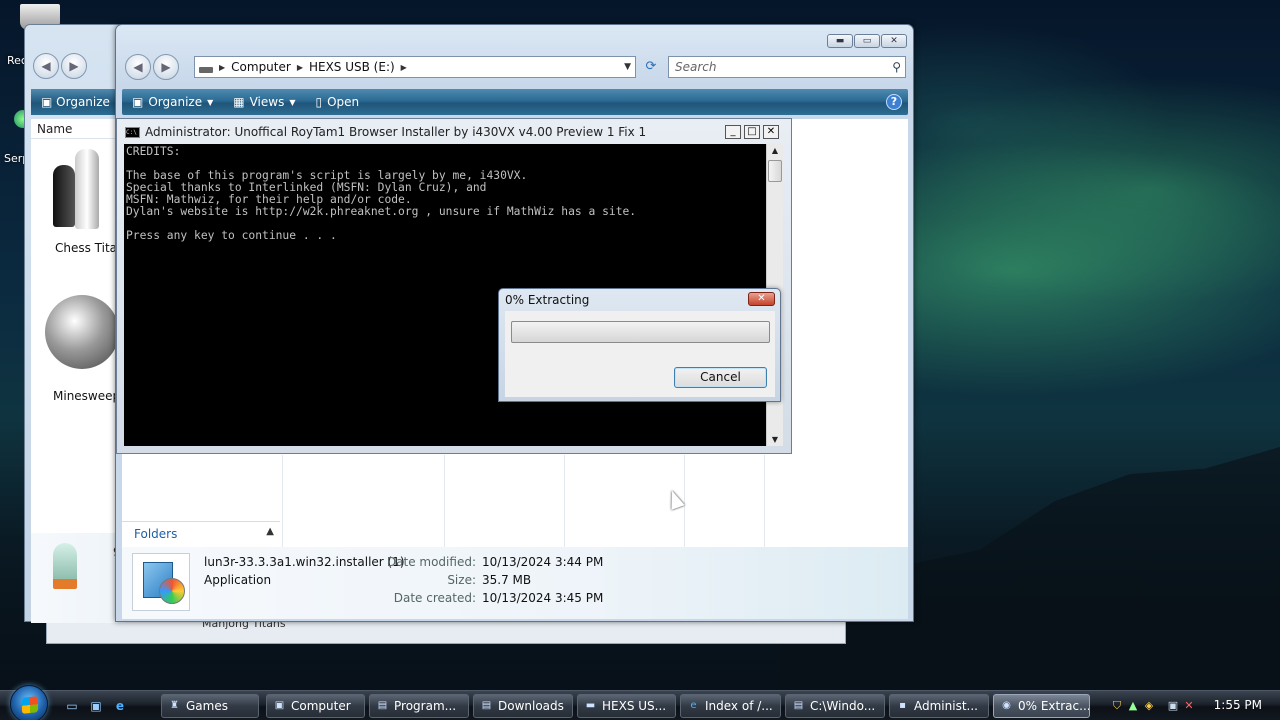 This screenshot has width=1280, height=720. I want to click on extracting-dialog: 0% Extracting ✕ Cancel, so click(639, 345).